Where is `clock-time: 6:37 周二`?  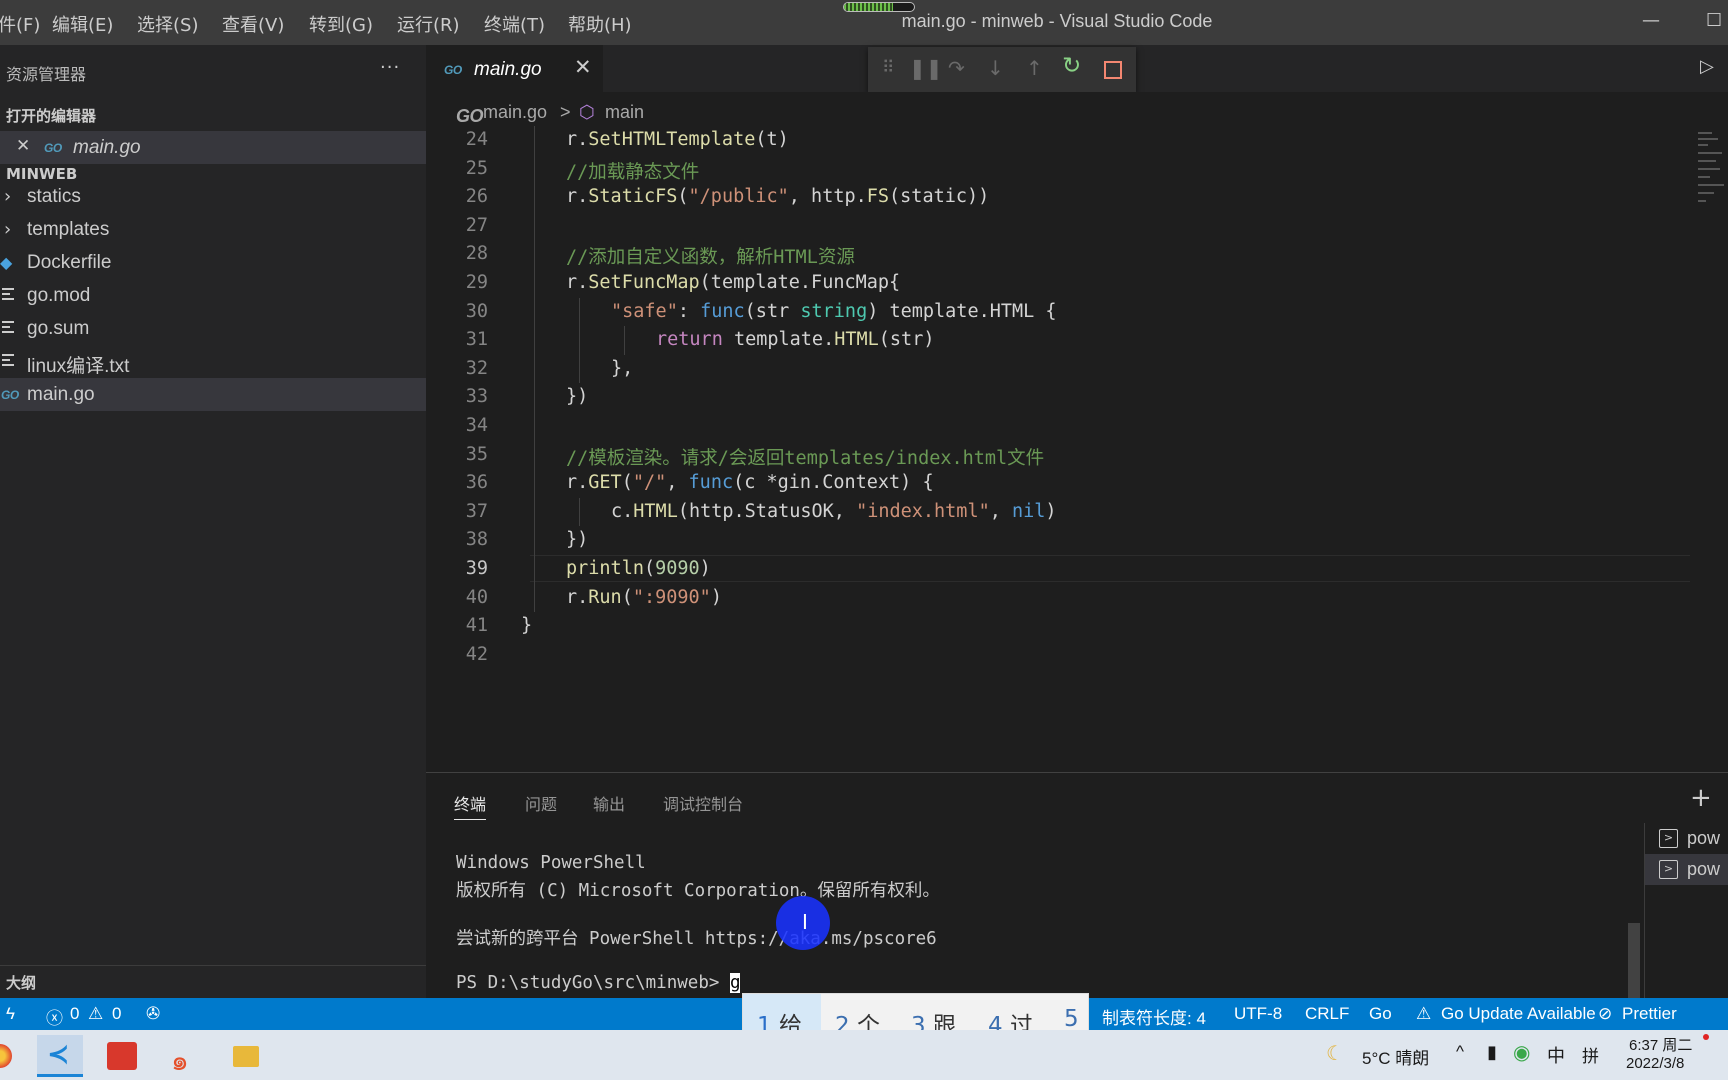
clock-time: 6:37 周二 is located at coordinates (1660, 1044).